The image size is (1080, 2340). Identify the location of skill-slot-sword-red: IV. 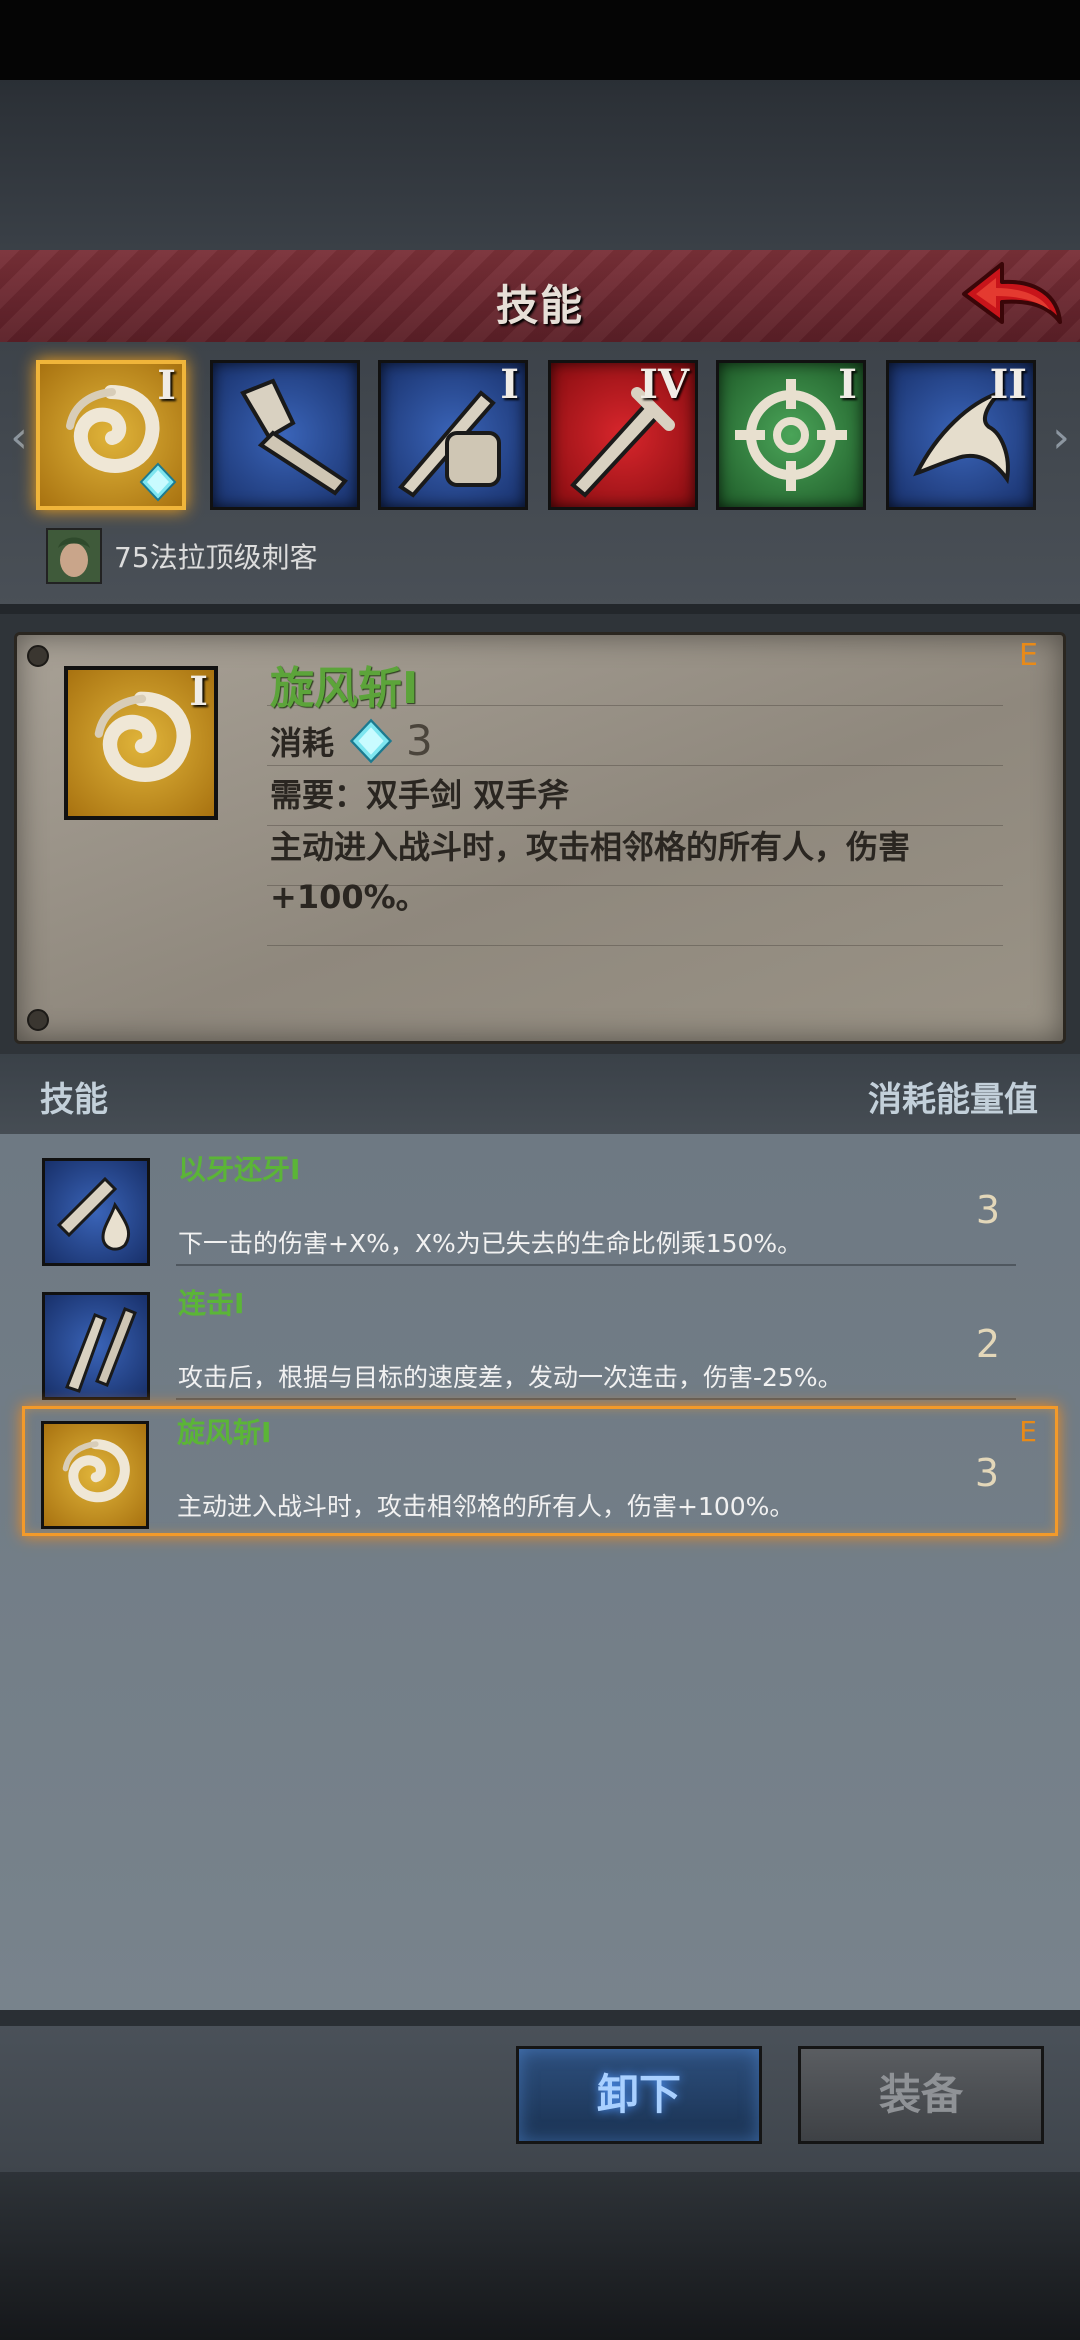
(623, 435).